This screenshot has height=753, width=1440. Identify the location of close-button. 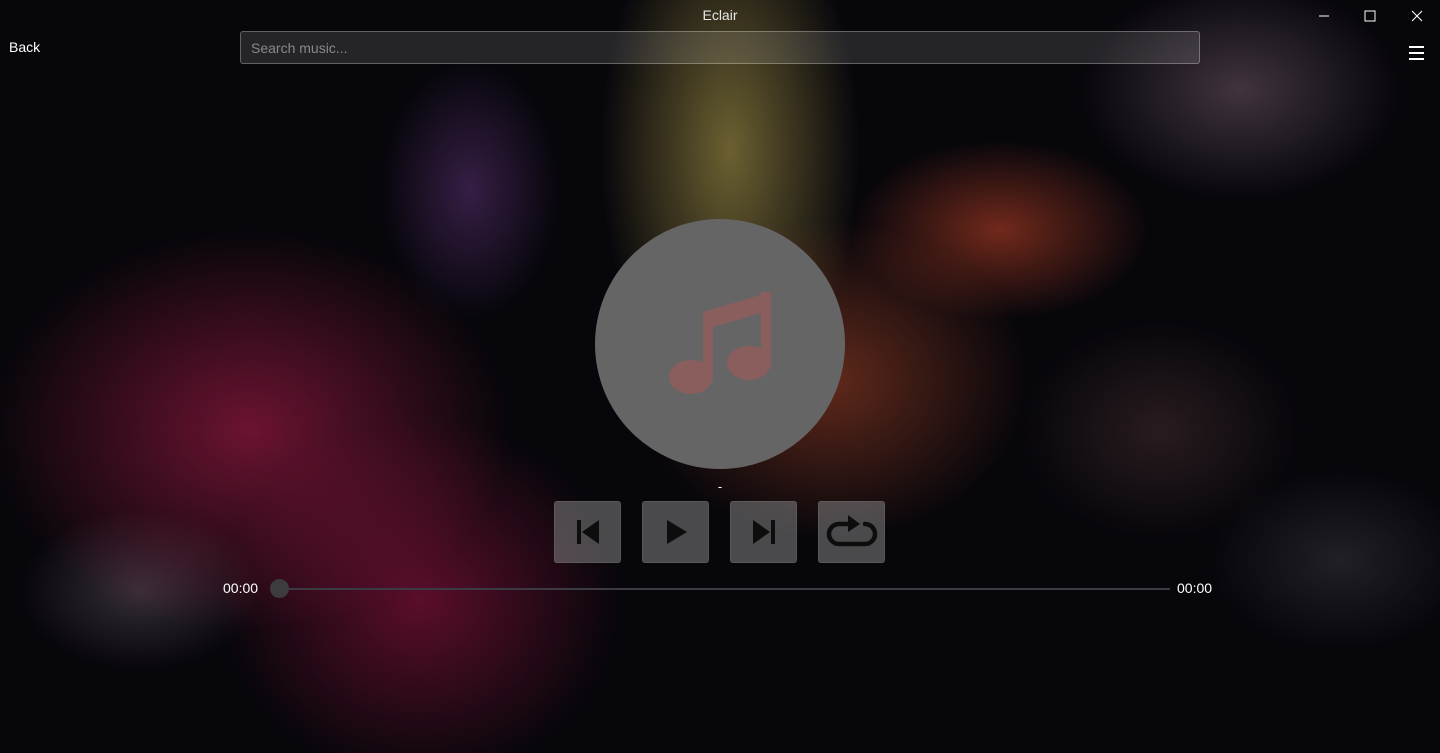
(1417, 16).